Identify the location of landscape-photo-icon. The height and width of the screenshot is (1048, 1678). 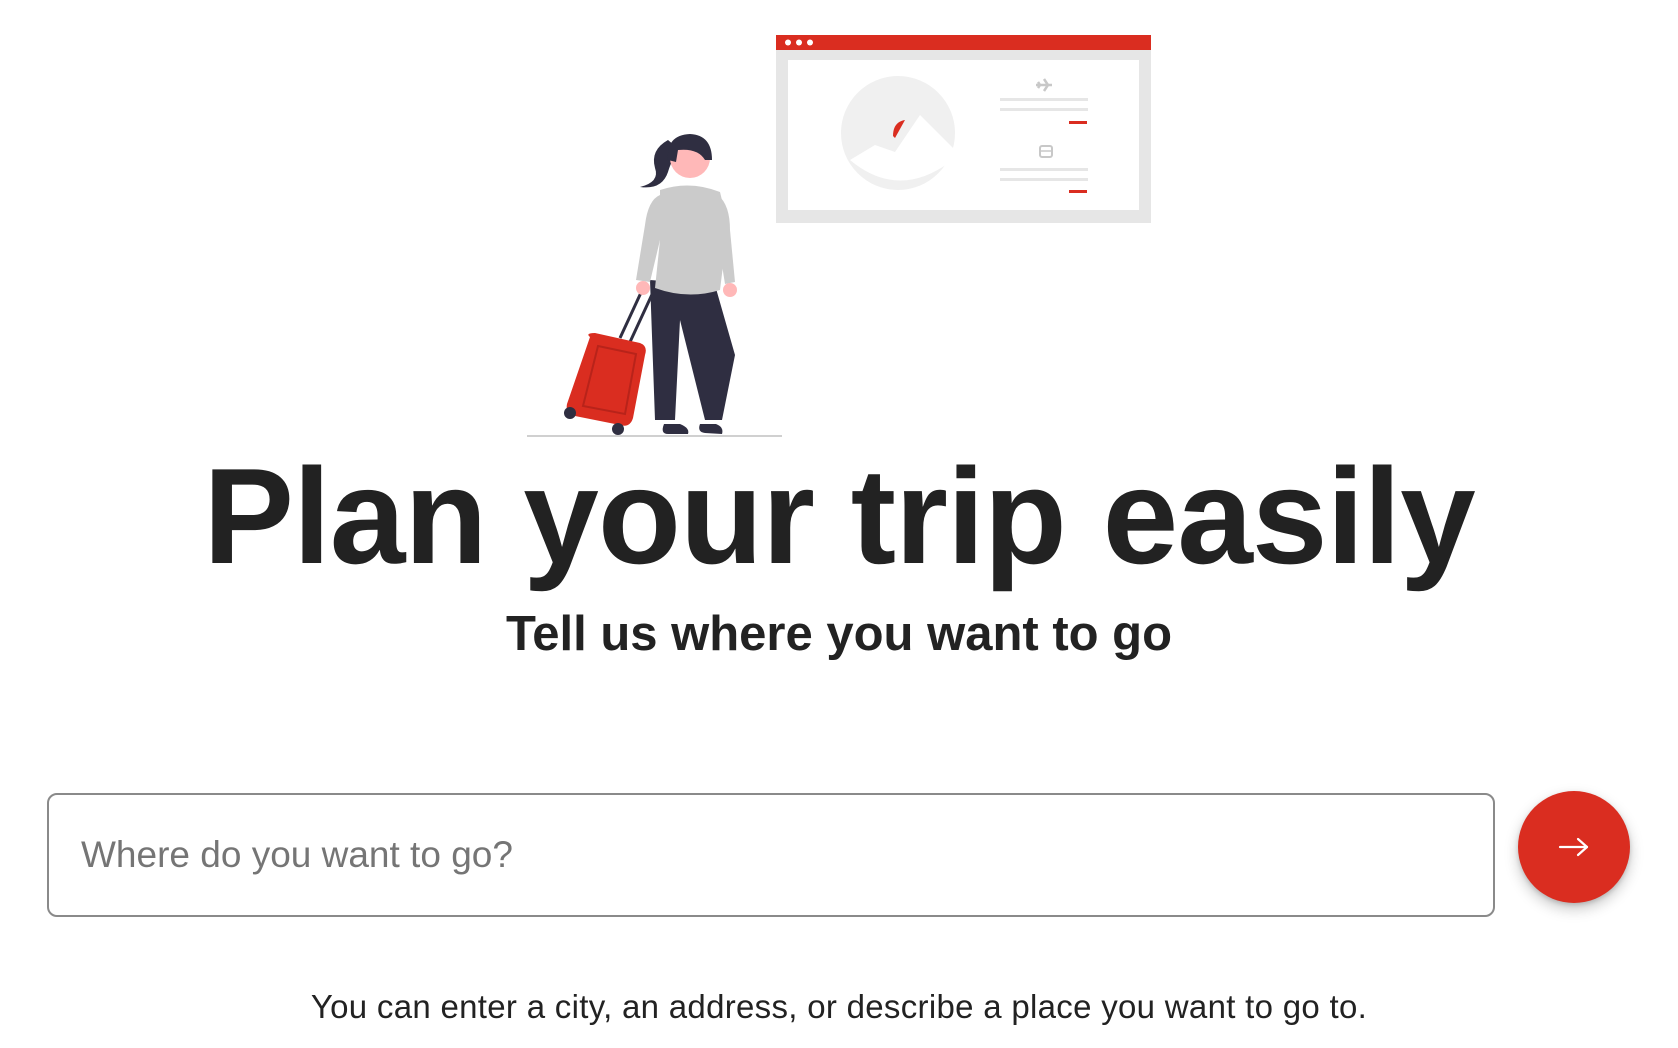
(898, 133).